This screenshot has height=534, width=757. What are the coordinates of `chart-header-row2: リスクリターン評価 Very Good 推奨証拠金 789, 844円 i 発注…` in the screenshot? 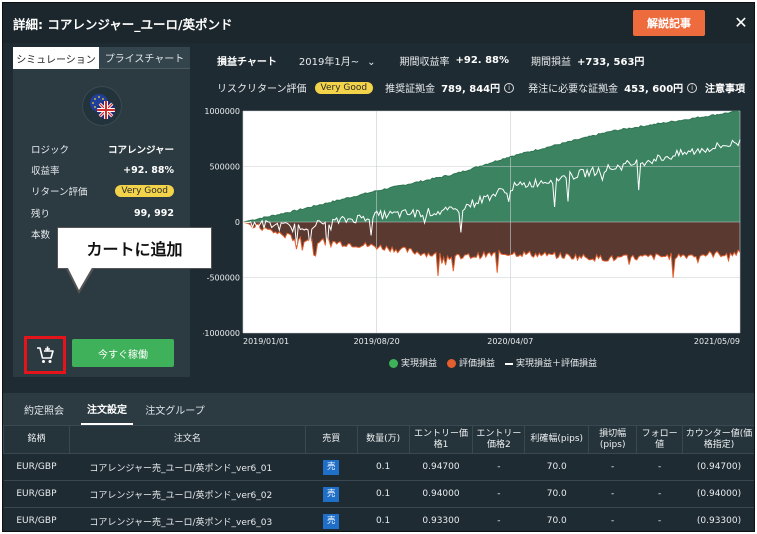 It's located at (457, 87).